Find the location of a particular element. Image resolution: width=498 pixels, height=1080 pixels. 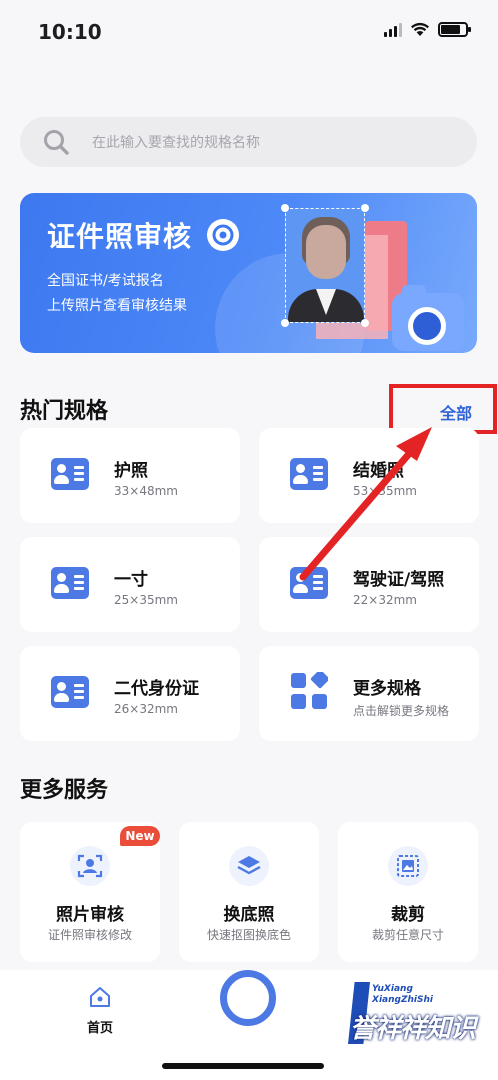

banner-subtitle-1: 全国证书/考试报名 is located at coordinates (105, 281).